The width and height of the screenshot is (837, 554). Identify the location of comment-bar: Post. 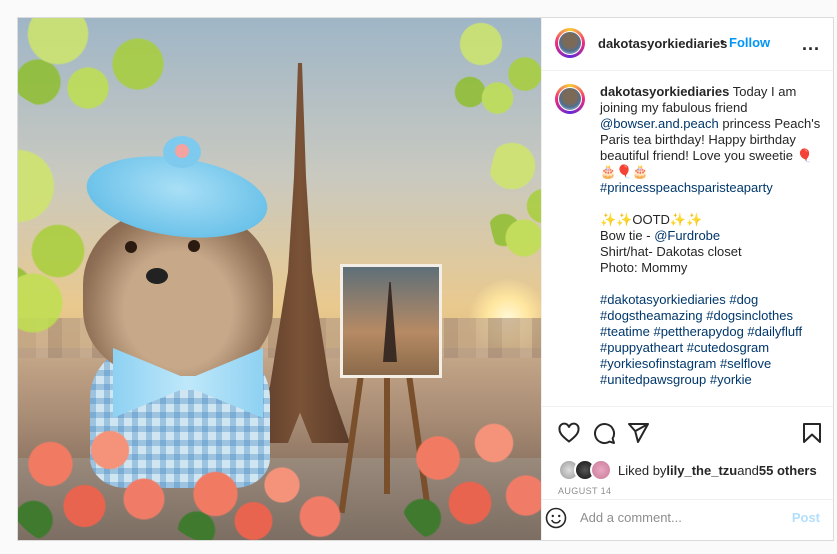
(687, 517).